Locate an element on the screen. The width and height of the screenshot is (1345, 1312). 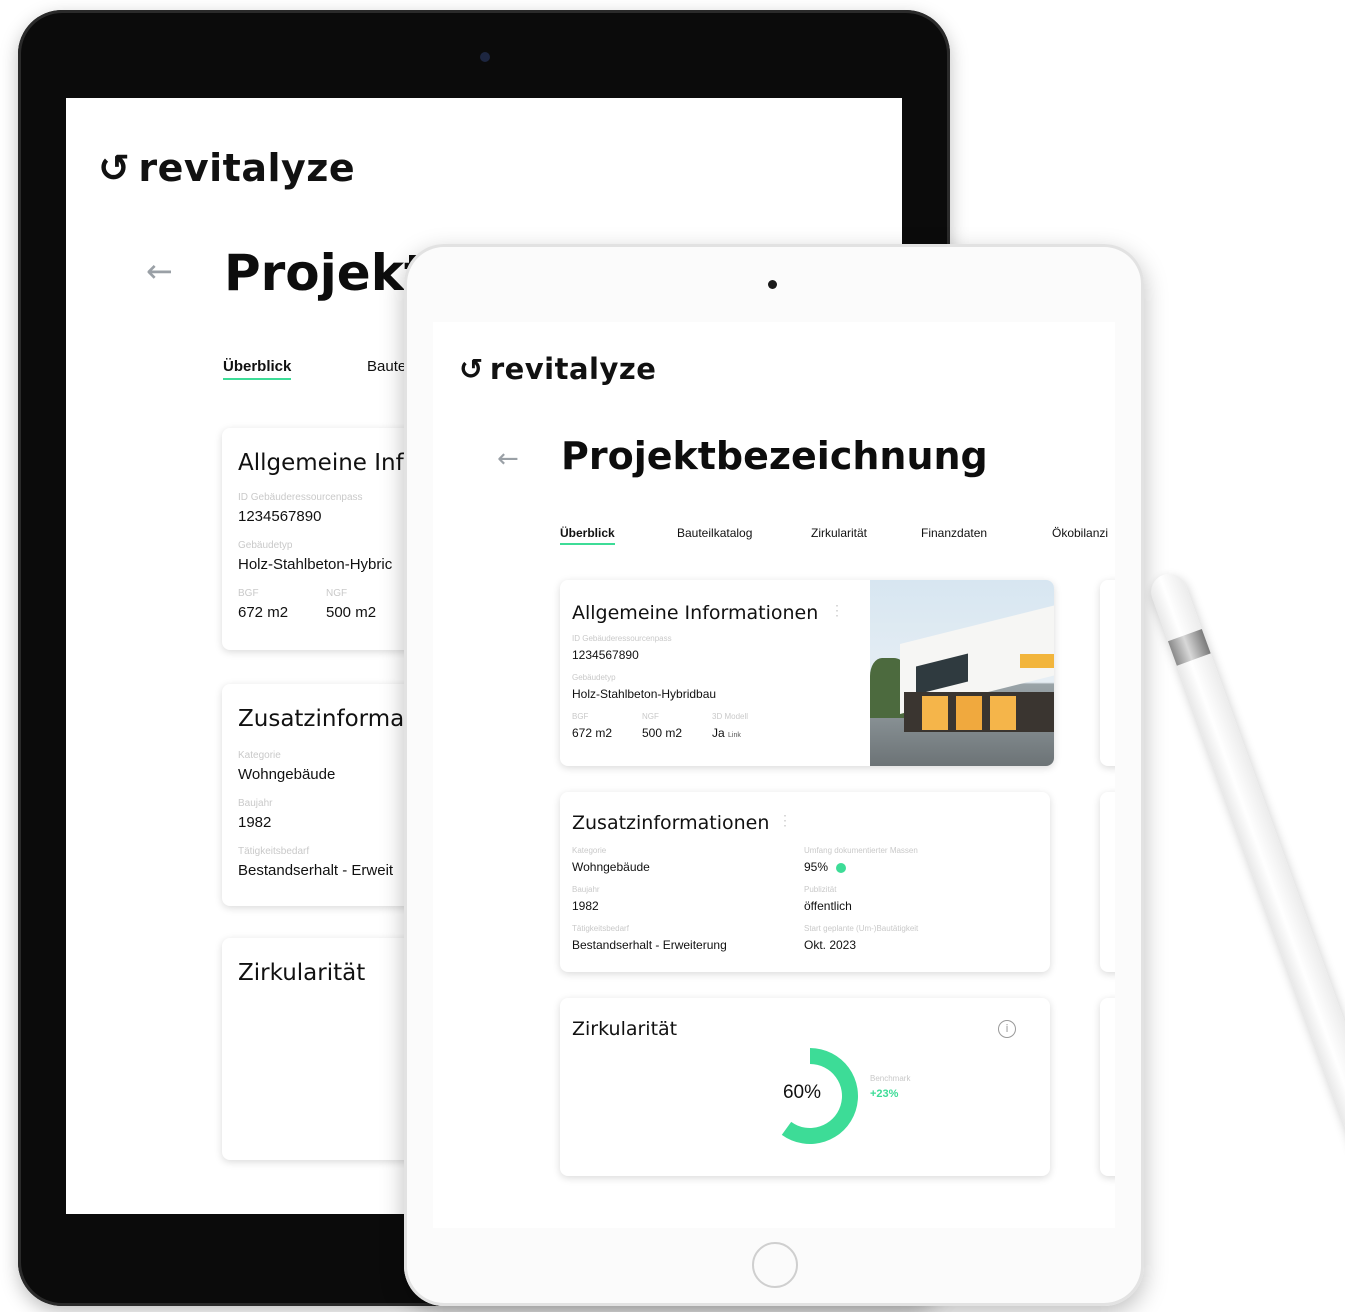
scope-percent: 95% is located at coordinates (816, 867).